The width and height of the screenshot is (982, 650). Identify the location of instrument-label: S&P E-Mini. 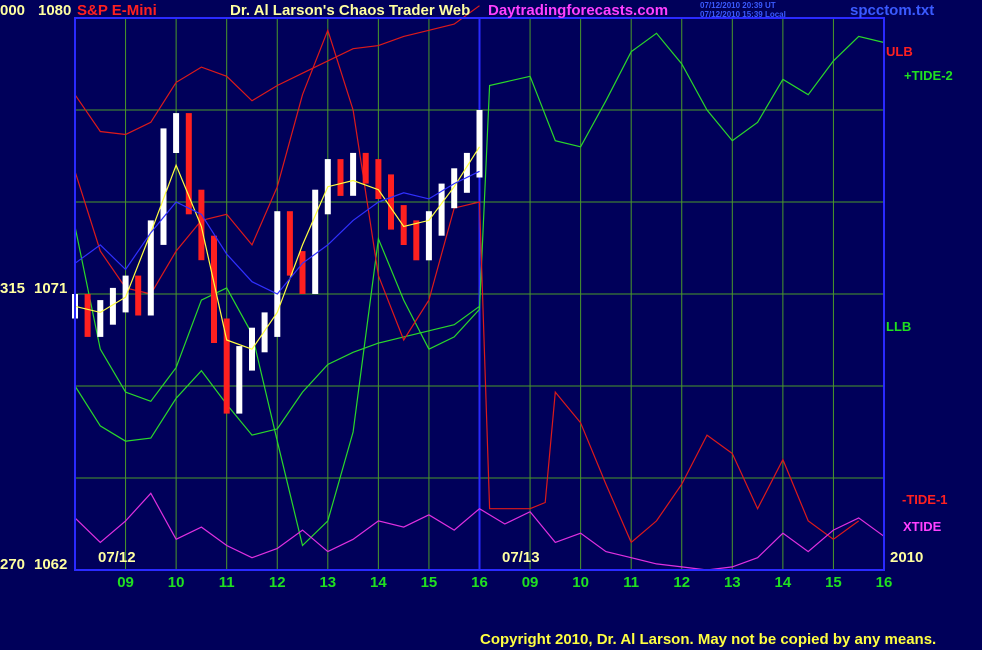
(117, 10).